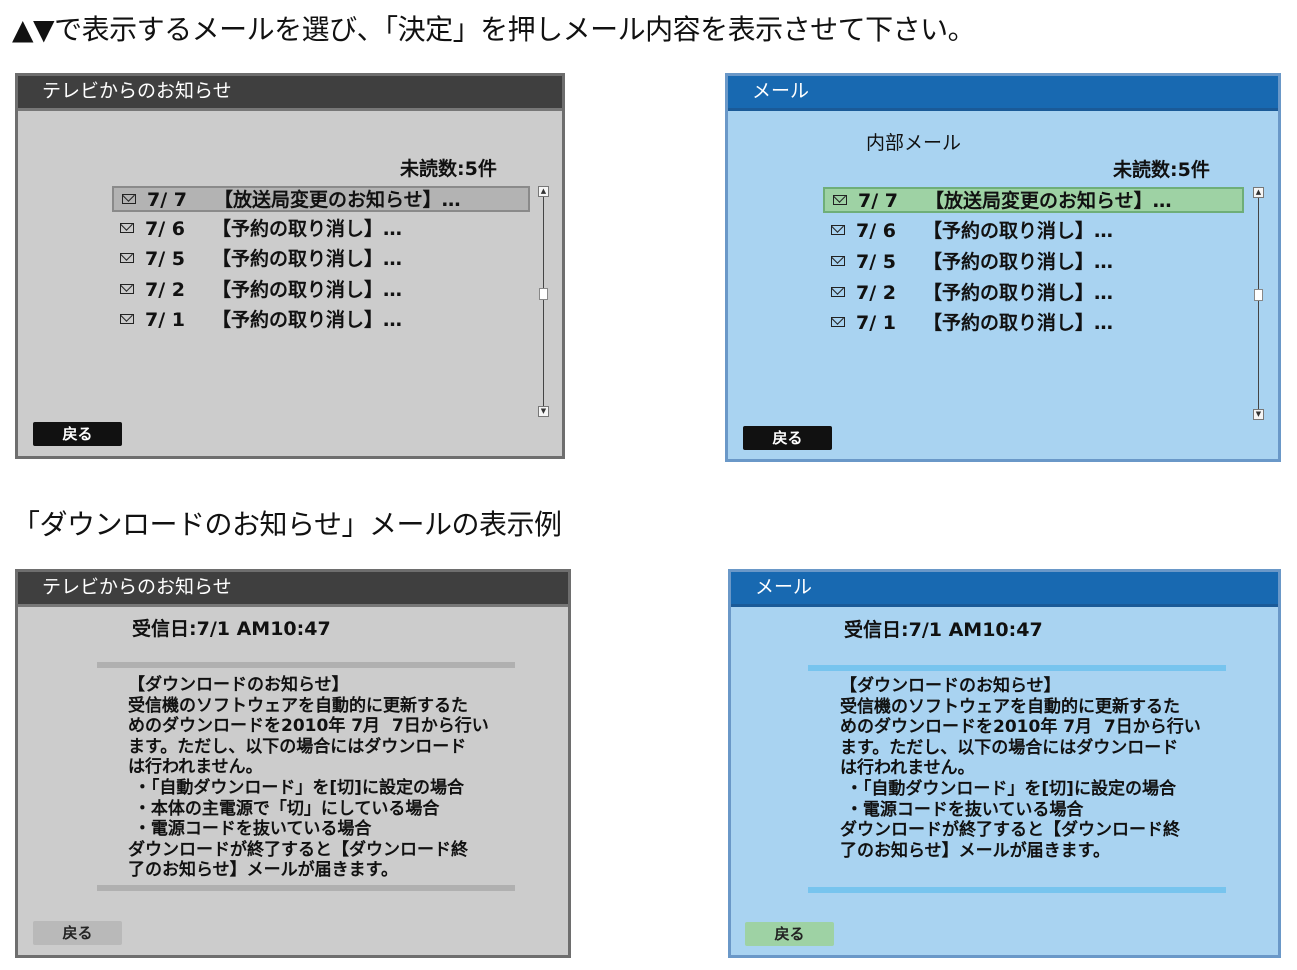 Image resolution: width=1297 pixels, height=970 pixels. What do you see at coordinates (287, 524) in the screenshot?
I see `example-heading: 「ダウンロードのお知らせ」メールの表示例` at bounding box center [287, 524].